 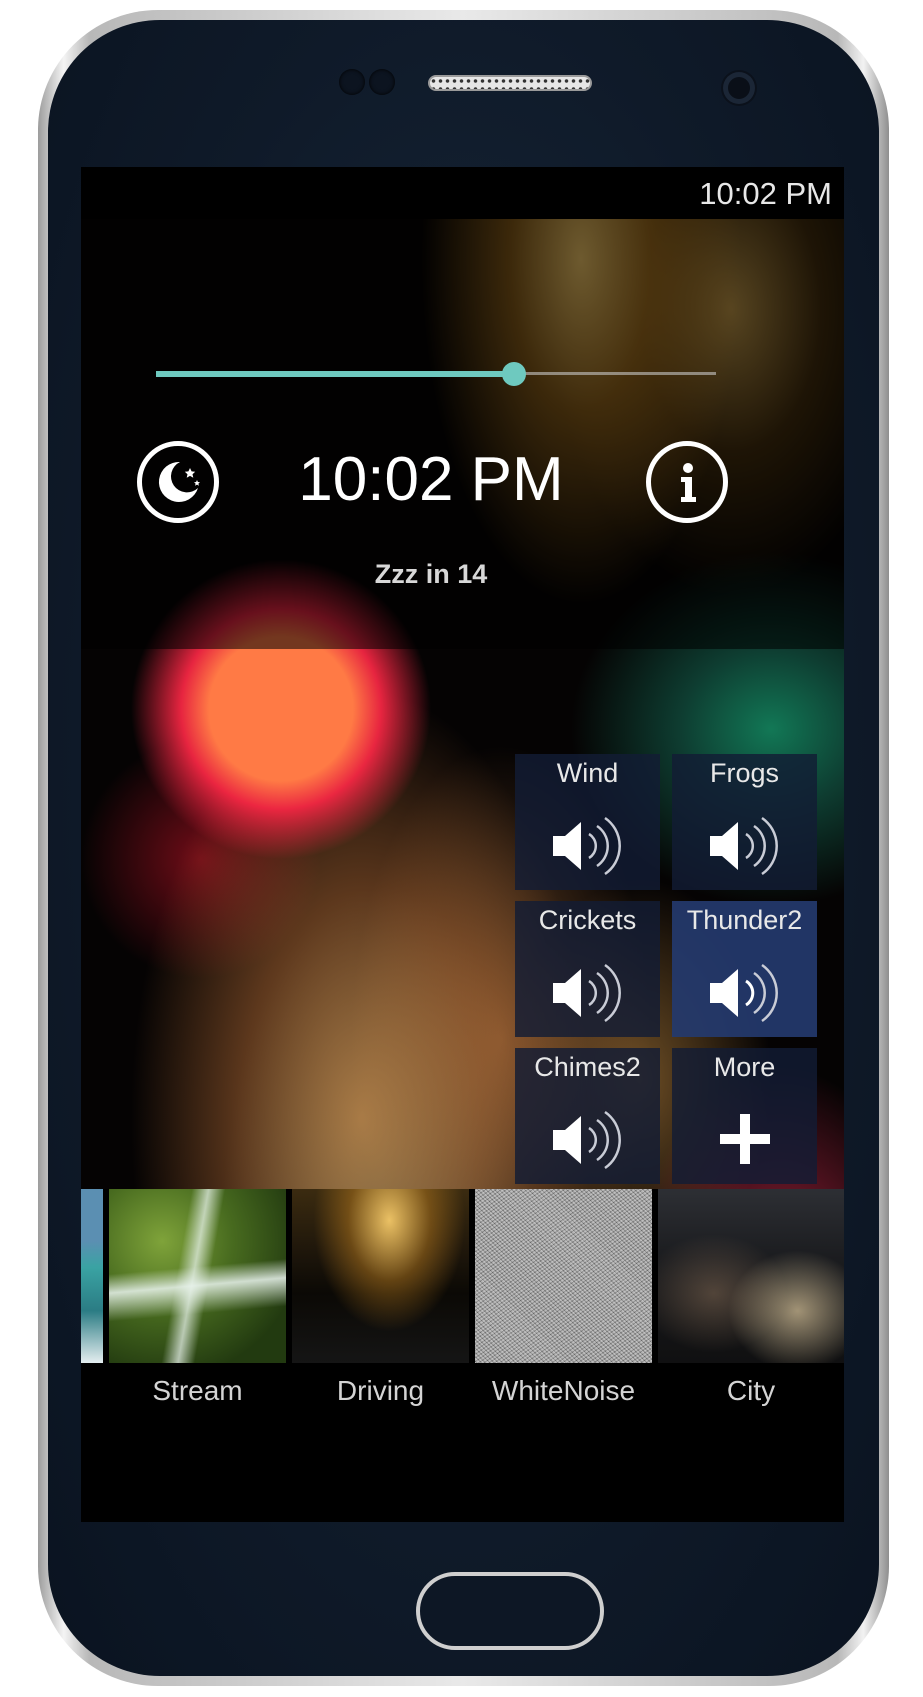 I want to click on sound-tile-wind: Wind, so click(x=587, y=822).